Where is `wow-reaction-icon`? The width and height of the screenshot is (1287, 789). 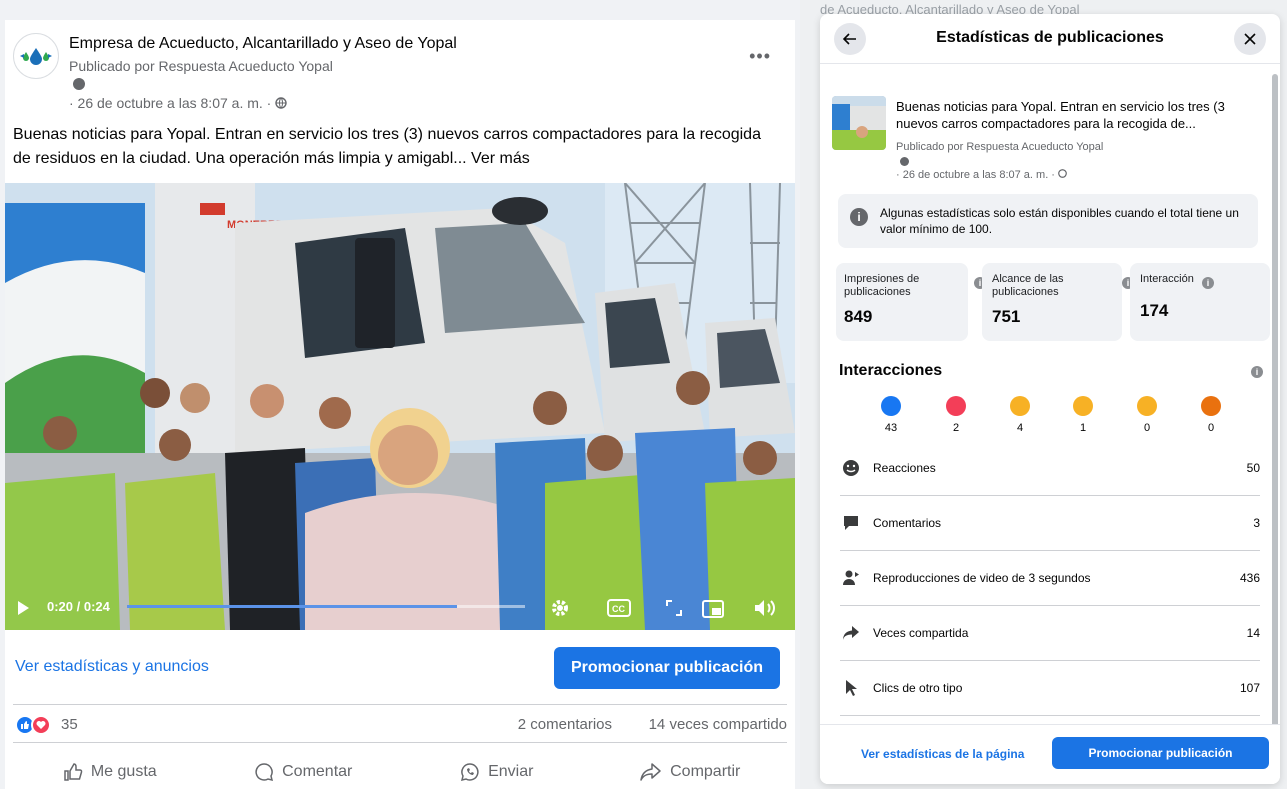 wow-reaction-icon is located at coordinates (1083, 406).